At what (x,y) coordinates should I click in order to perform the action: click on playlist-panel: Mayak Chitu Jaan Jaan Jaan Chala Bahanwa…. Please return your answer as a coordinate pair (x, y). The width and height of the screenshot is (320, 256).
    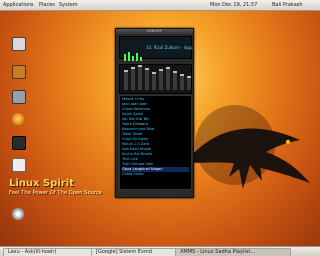
    Looking at the image, I should click on (155, 142).